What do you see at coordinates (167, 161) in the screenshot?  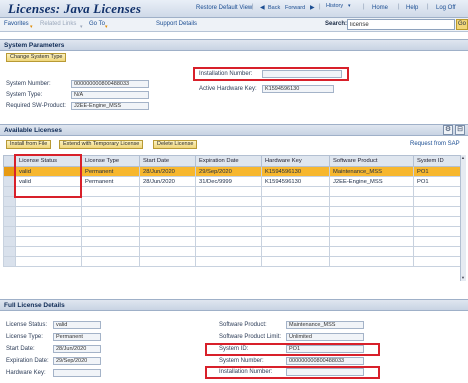 I see `column-header-start-date: Start Date` at bounding box center [167, 161].